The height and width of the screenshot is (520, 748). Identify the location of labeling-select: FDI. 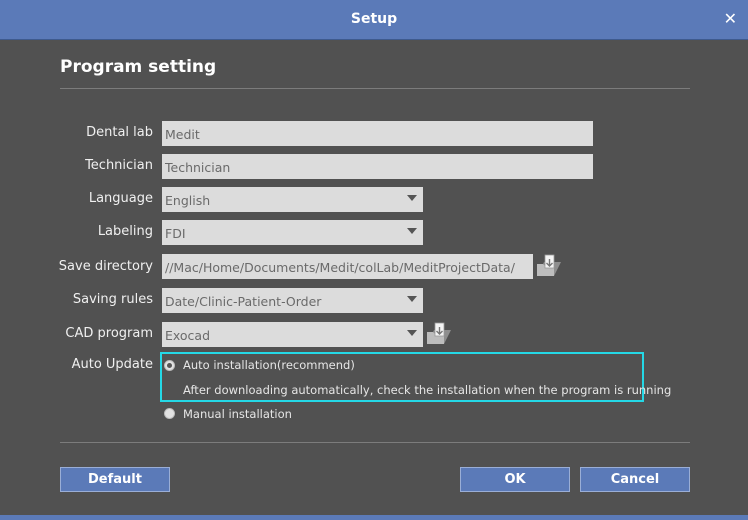
(292, 232).